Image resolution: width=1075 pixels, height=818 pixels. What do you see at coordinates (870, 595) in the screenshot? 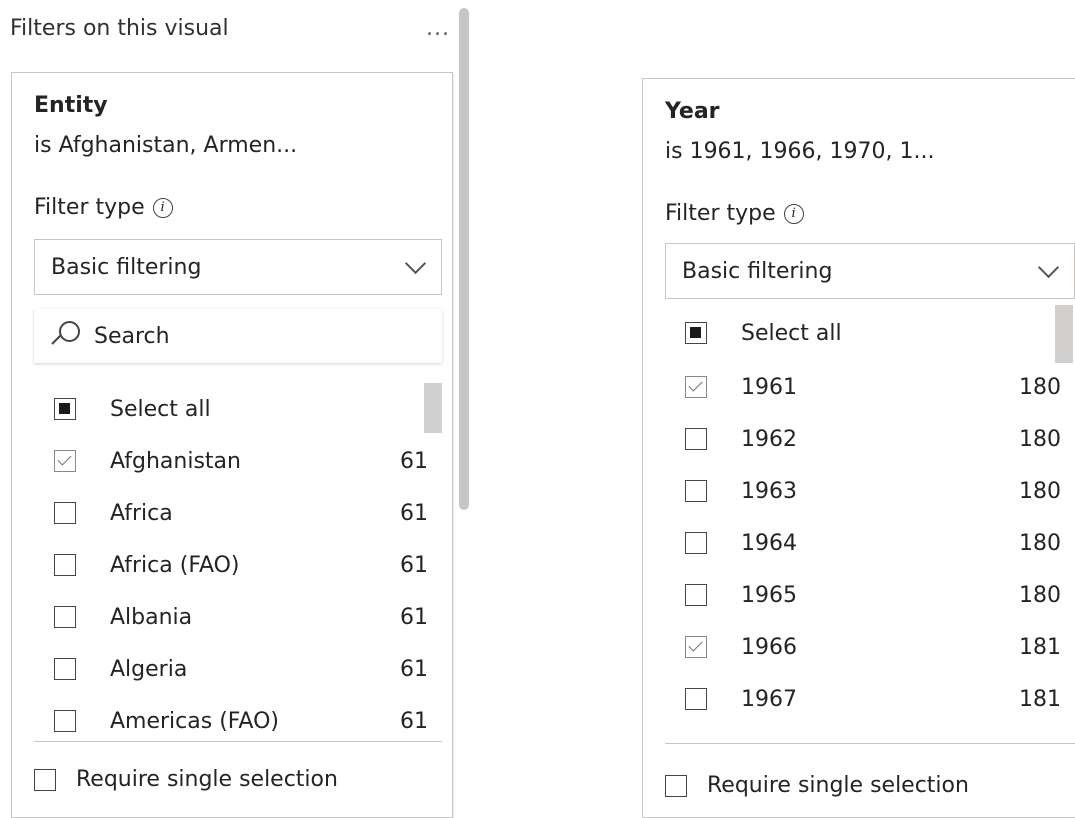
I see `list-item: 1965 180` at bounding box center [870, 595].